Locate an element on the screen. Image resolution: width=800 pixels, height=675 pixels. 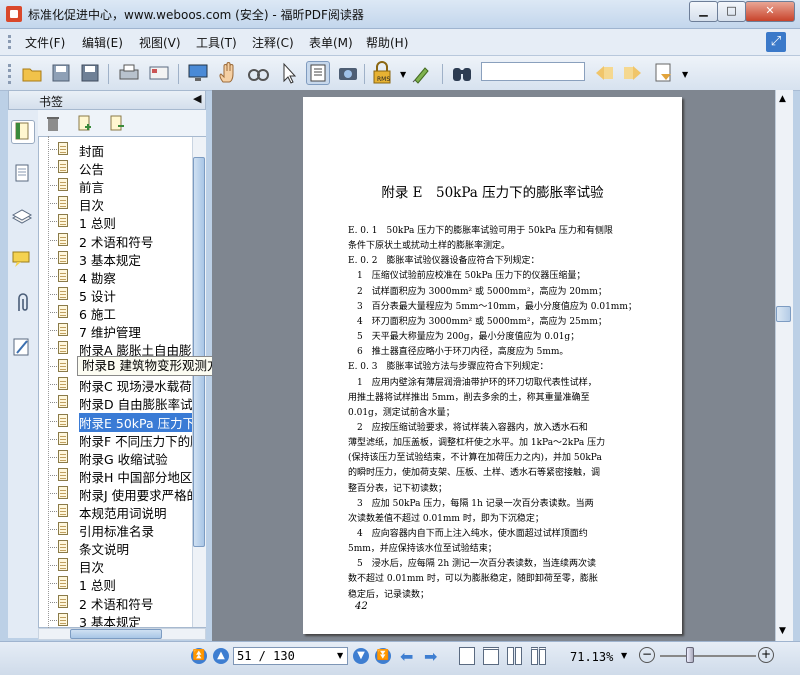
continuous-view-icon is located at coordinates (491, 656).